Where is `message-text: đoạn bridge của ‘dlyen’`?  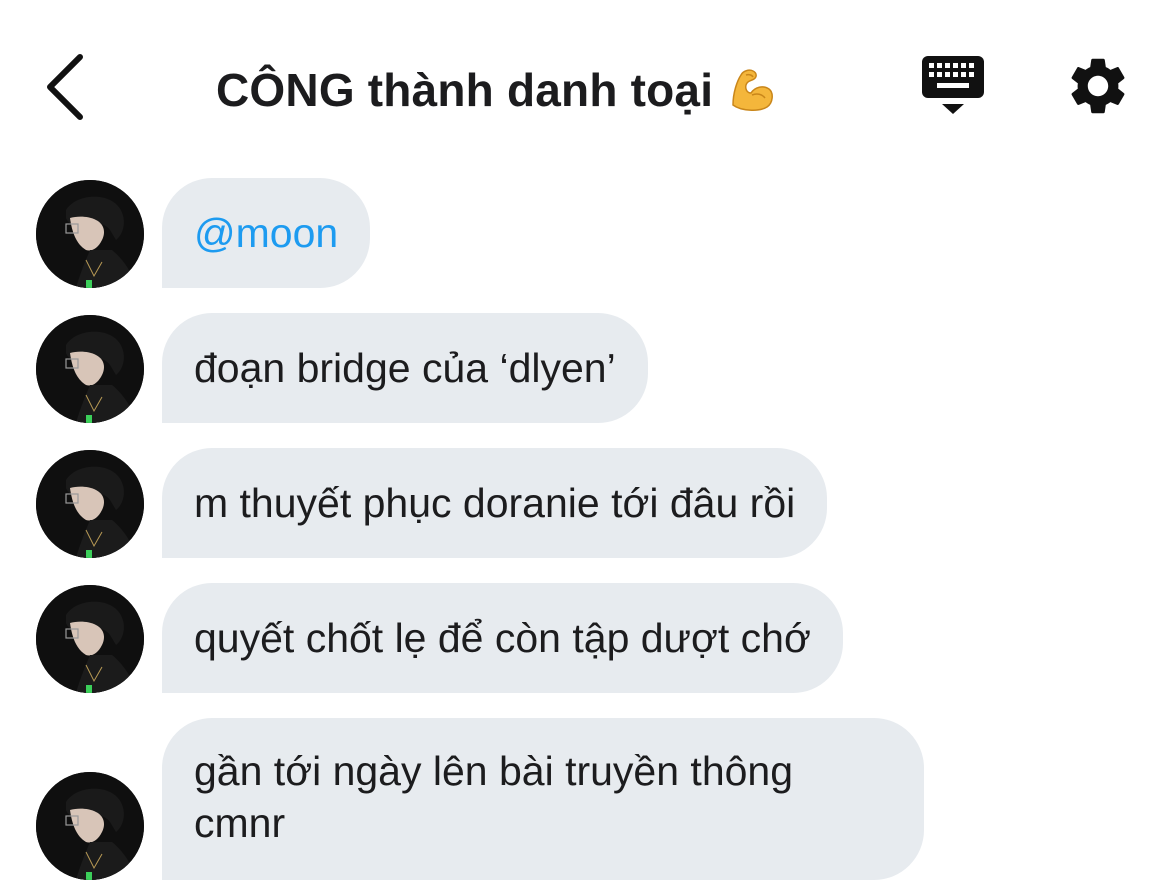 message-text: đoạn bridge của ‘dlyen’ is located at coordinates (405, 368).